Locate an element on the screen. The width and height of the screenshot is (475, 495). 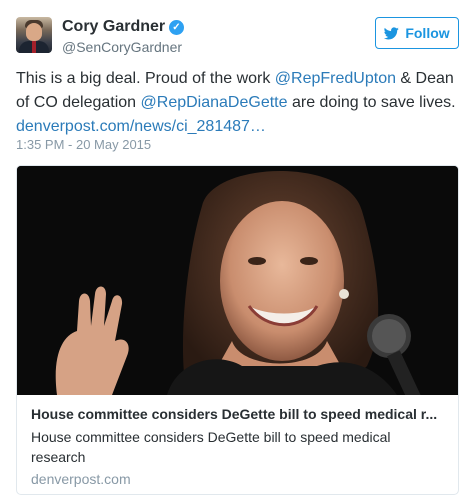
tweet-text-part: are doing to save lives. is located at coordinates (371, 102).